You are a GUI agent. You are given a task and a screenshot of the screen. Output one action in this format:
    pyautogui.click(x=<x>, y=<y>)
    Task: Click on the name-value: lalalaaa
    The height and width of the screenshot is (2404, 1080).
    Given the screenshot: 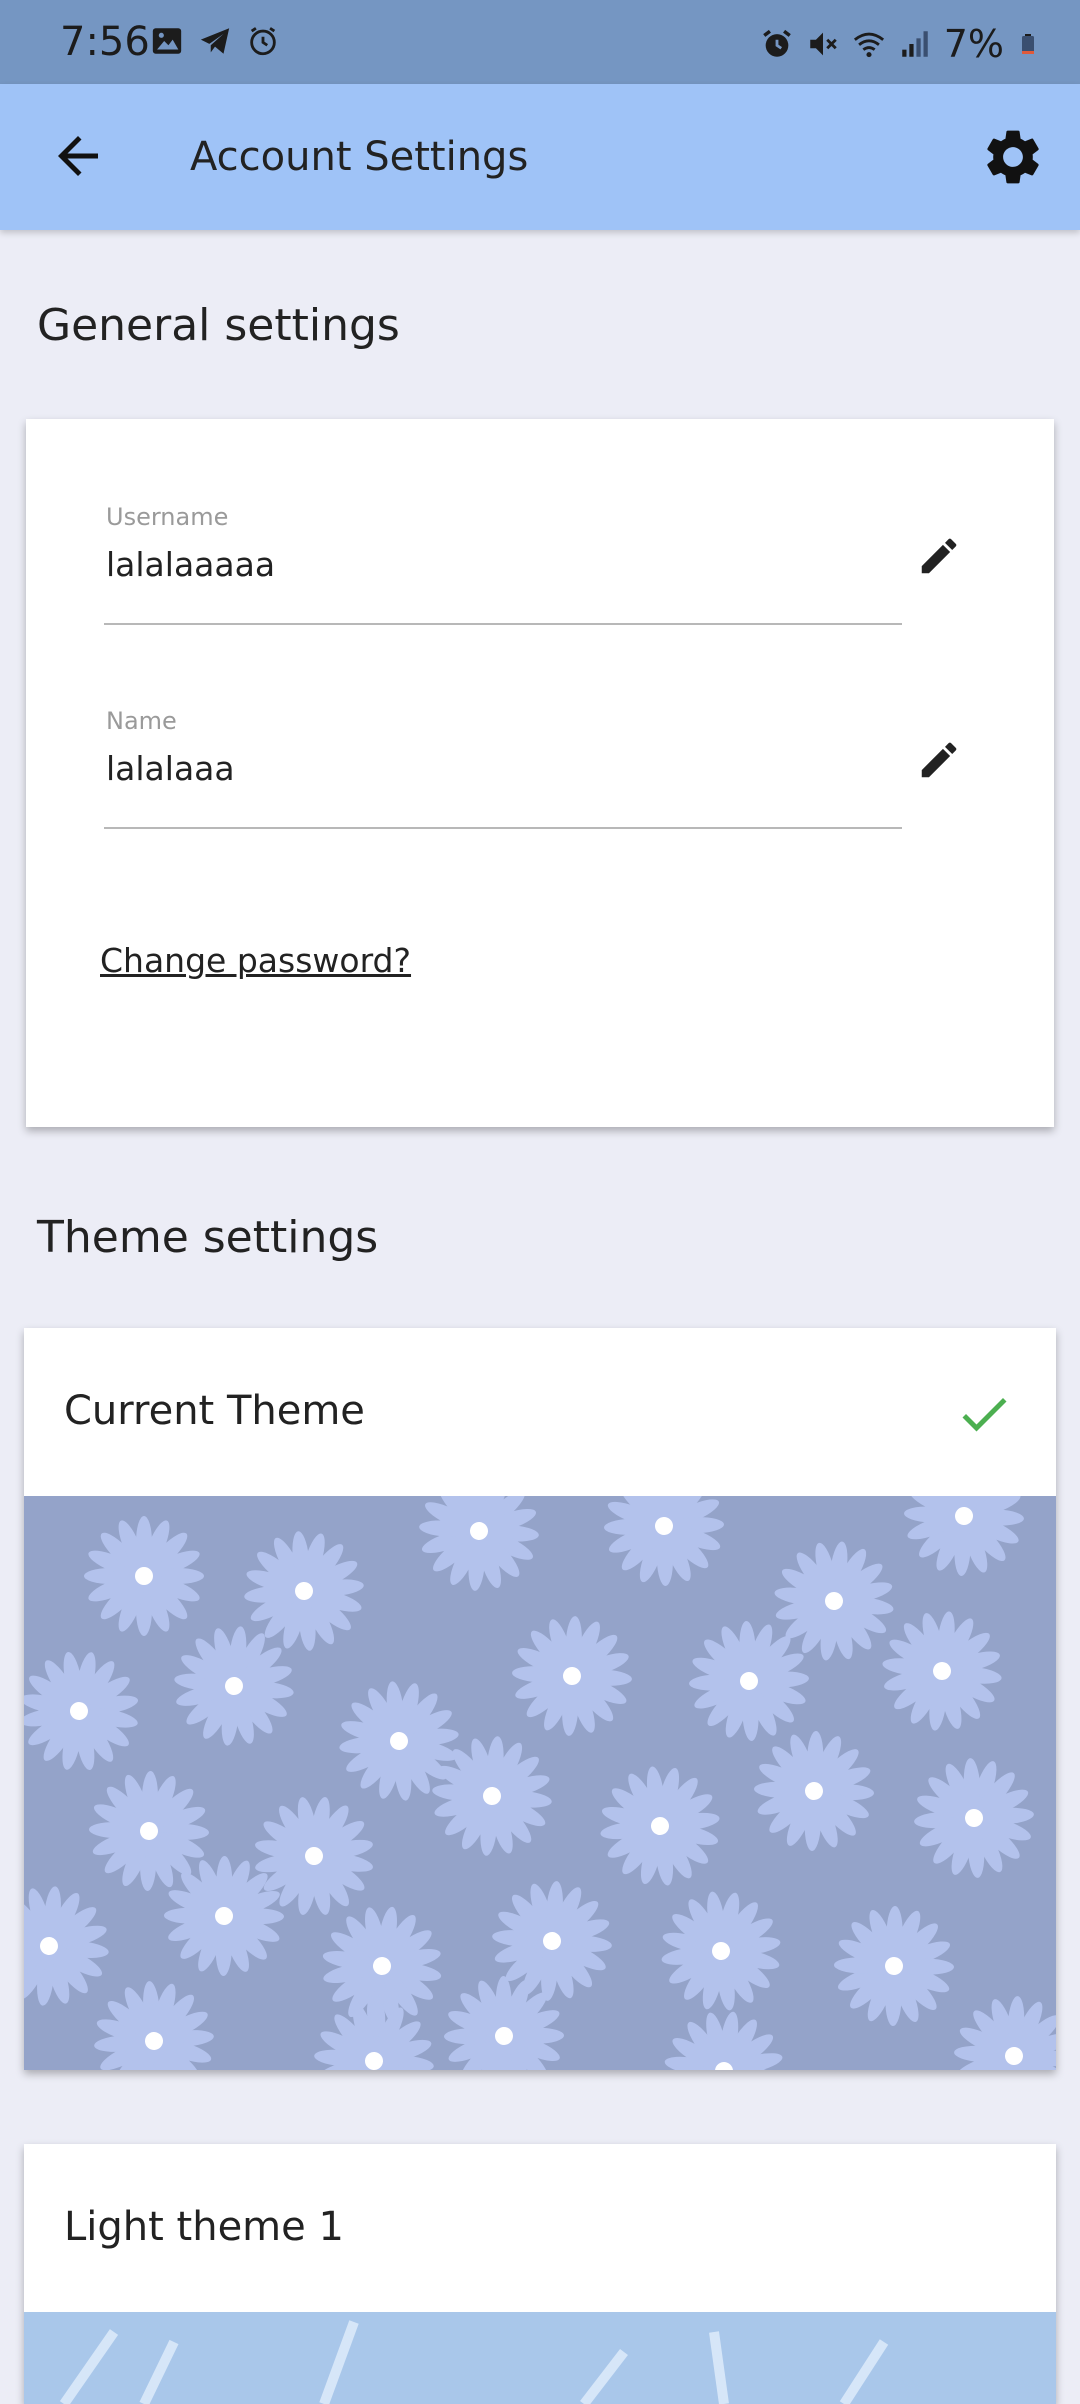 What is the action you would take?
    pyautogui.click(x=170, y=769)
    